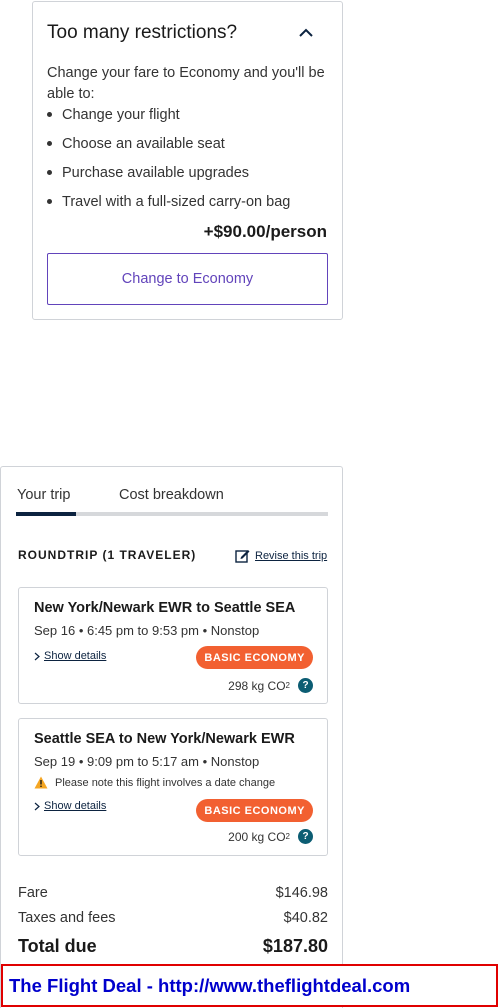 The width and height of the screenshot is (500, 1008). Describe the element at coordinates (142, 33) in the screenshot. I see `restrictions-title: Too many restrictions?` at that location.